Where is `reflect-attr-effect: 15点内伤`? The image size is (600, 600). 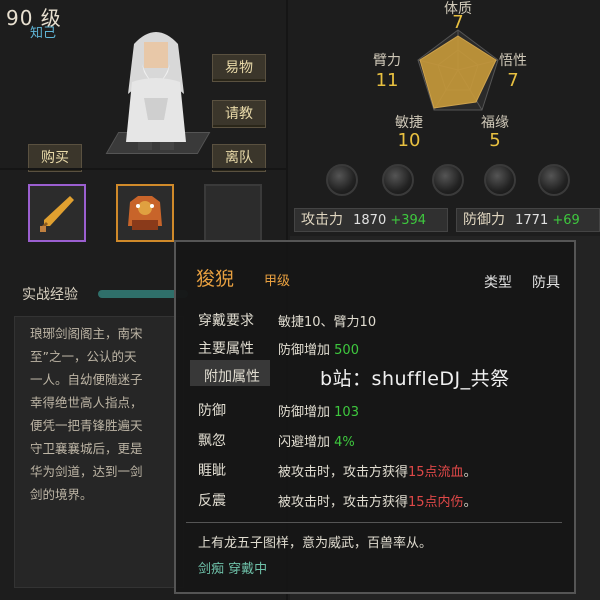 reflect-attr-effect: 15点内伤 is located at coordinates (436, 502).